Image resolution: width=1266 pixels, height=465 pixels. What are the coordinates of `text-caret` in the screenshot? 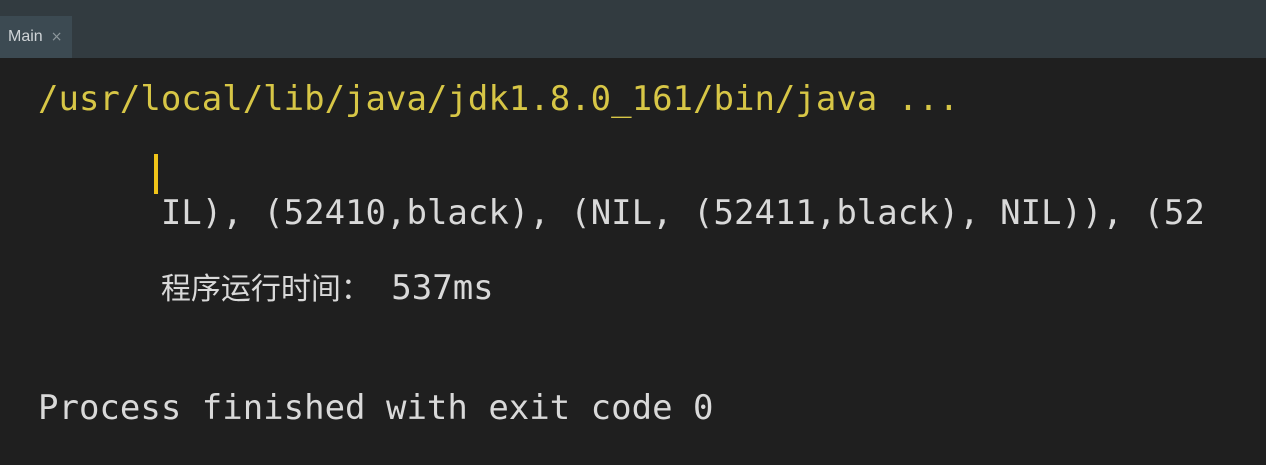 It's located at (156, 174).